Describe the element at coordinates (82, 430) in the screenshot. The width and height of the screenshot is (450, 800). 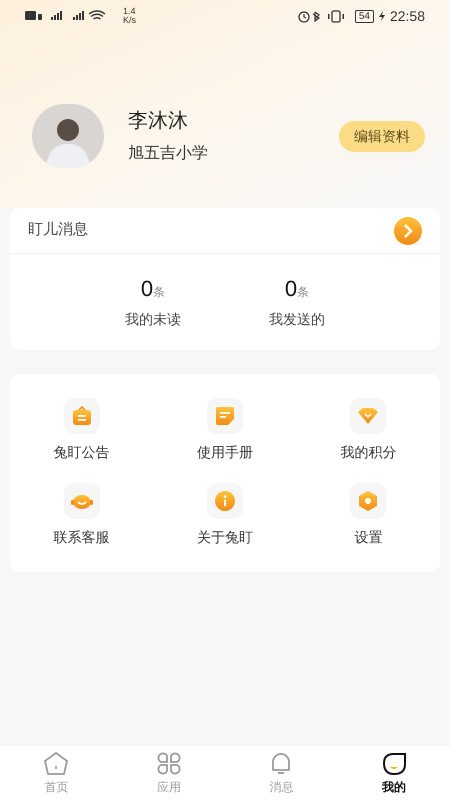
I see `menu-item: 兔盯公告` at that location.